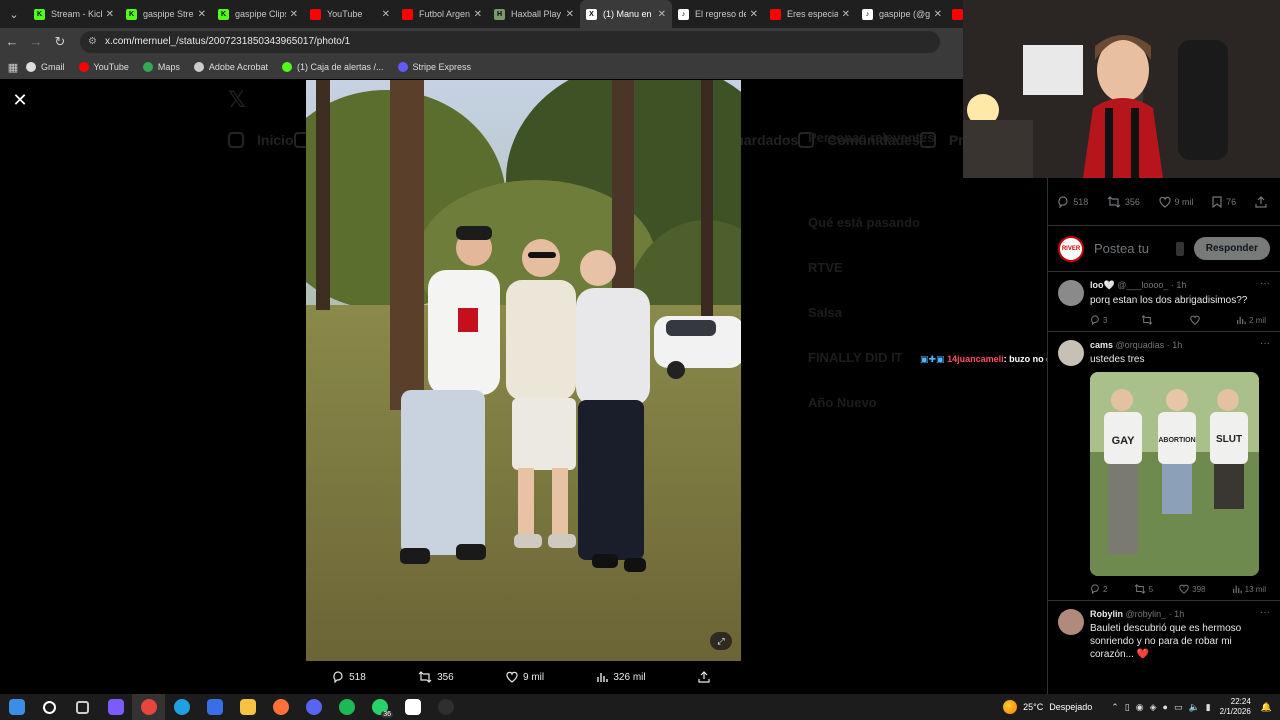  Describe the element at coordinates (1047, 707) in the screenshot. I see `weather-widget: 25°C Despejado` at that location.